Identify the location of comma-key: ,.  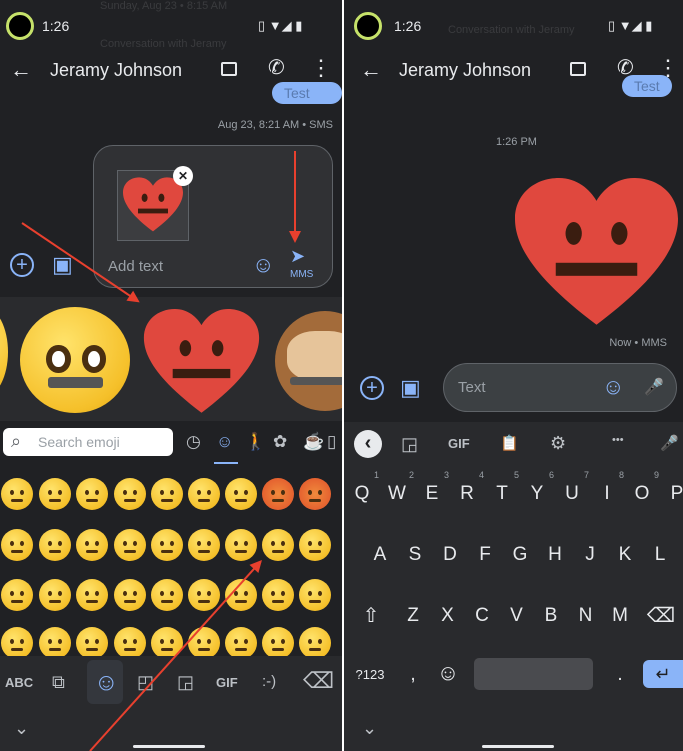
(413, 675).